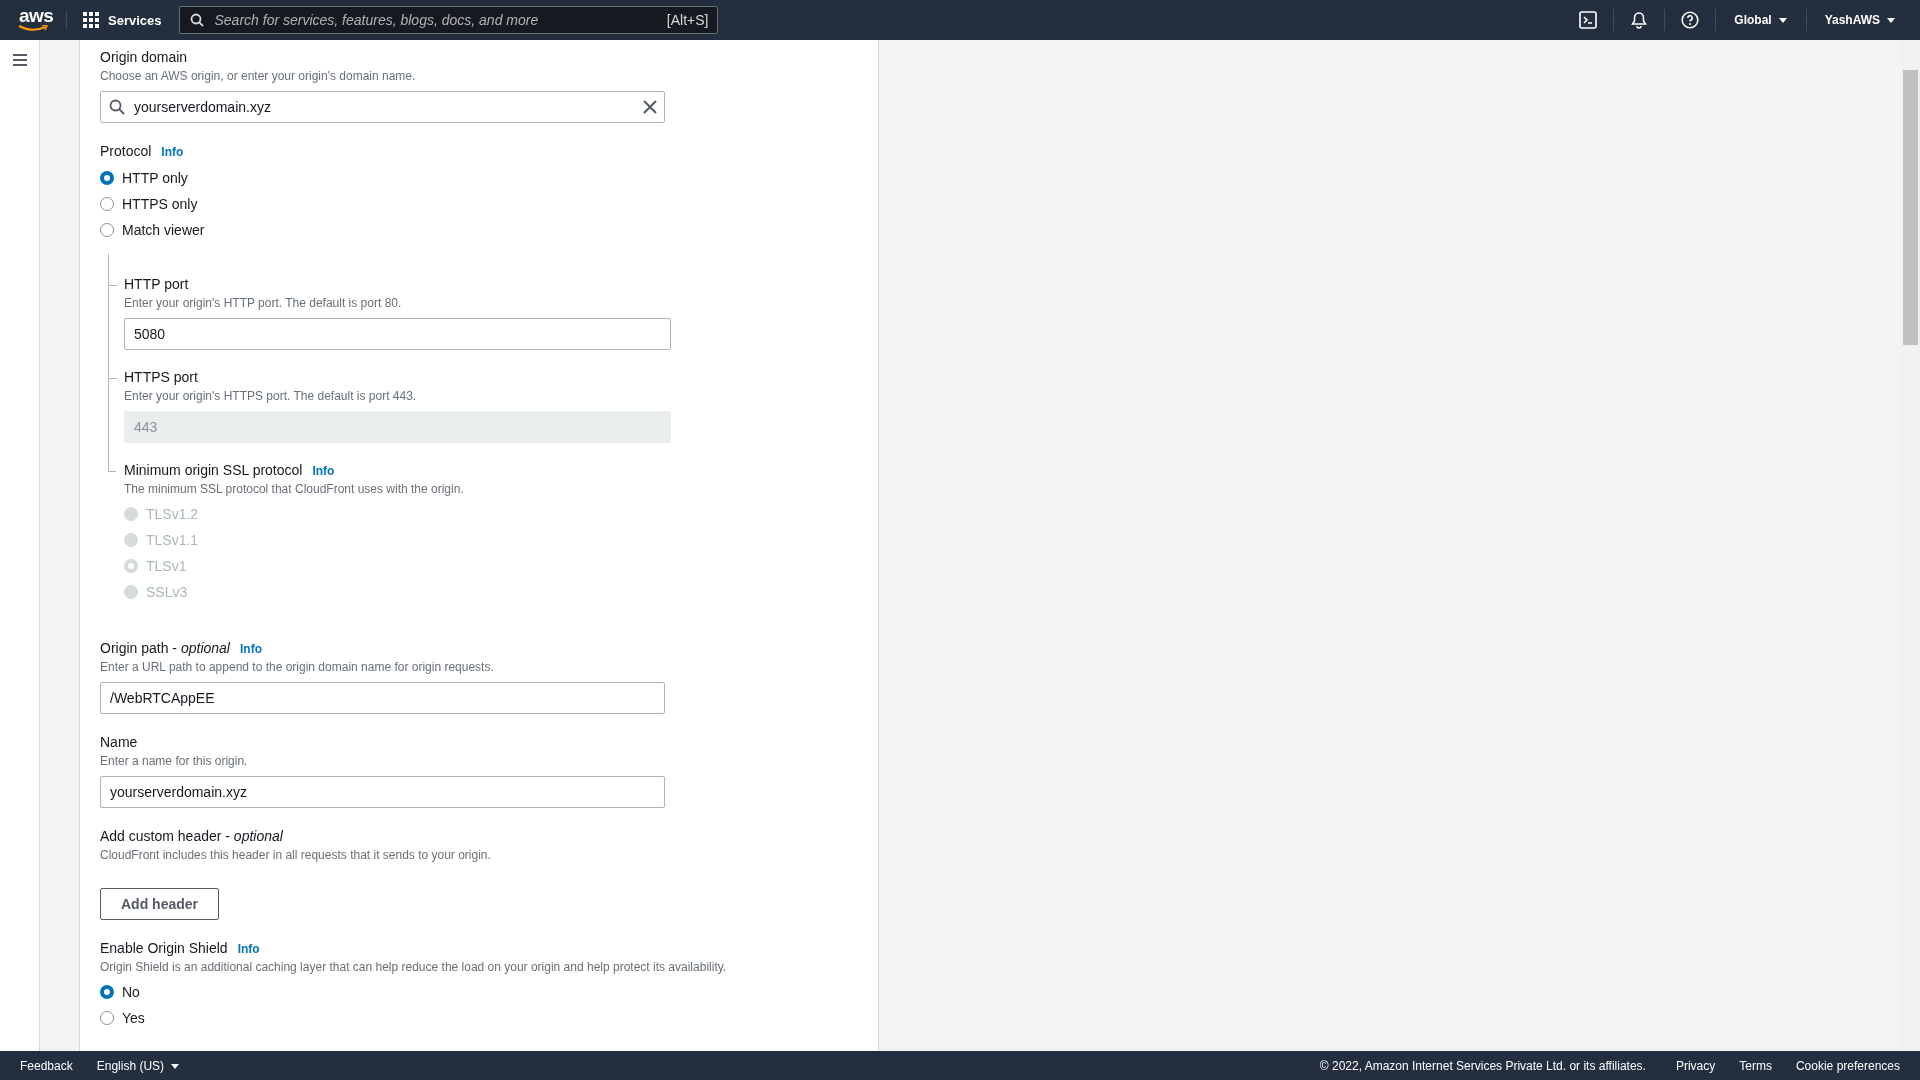 The width and height of the screenshot is (1920, 1080). Describe the element at coordinates (174, 761) in the screenshot. I see `field-description: Enter a name for this origin.` at that location.